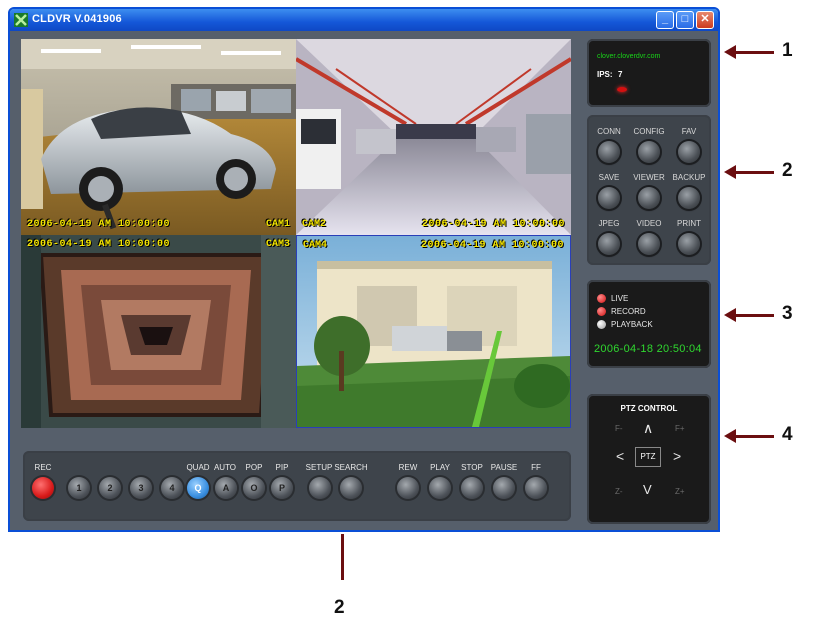 This screenshot has height=622, width=820. I want to click on cam4-name: CAM4, so click(315, 245).